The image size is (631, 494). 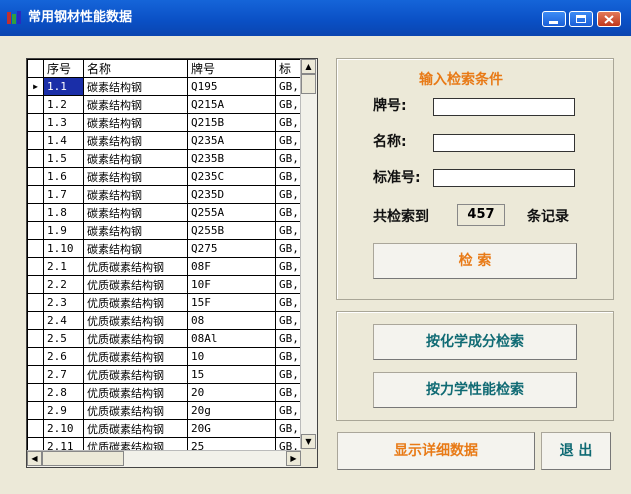 What do you see at coordinates (63, 194) in the screenshot?
I see `cell-index: 1.7` at bounding box center [63, 194].